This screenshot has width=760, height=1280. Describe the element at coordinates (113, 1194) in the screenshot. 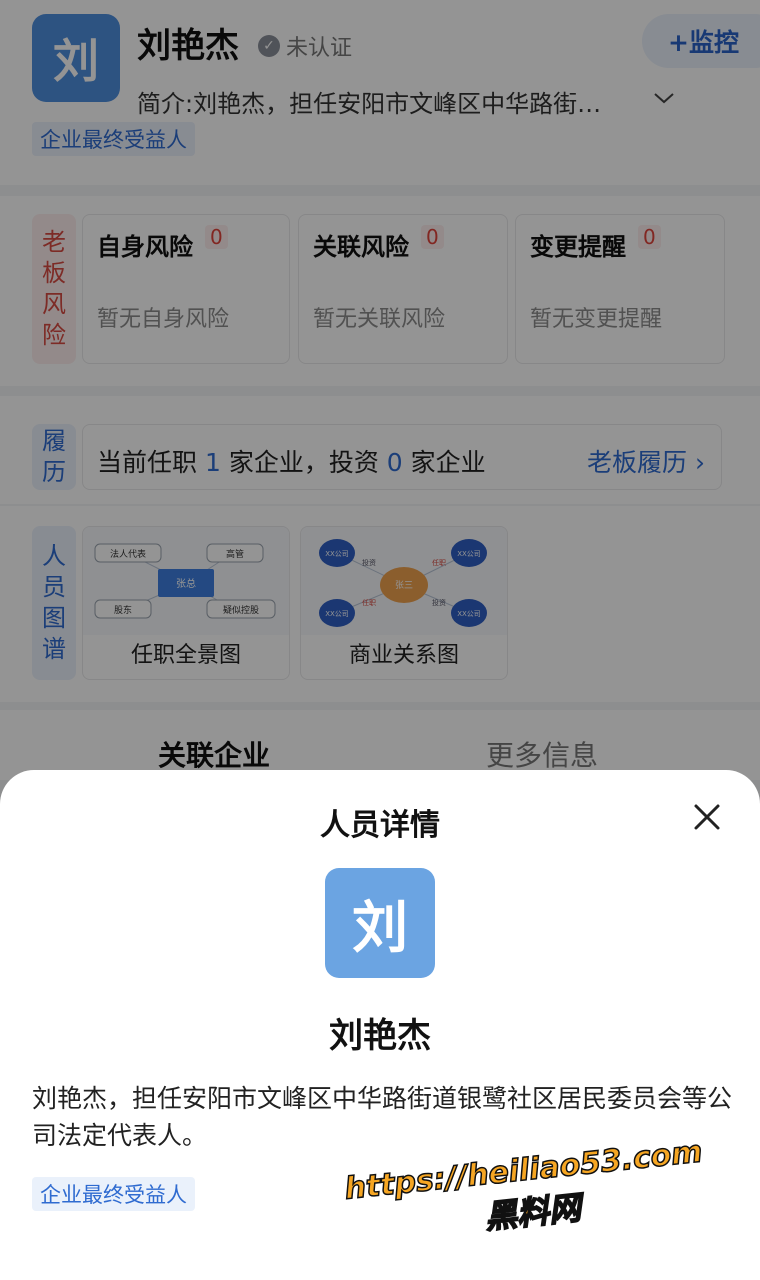

I see `beneficiary-tag: 企业最终受益人` at that location.